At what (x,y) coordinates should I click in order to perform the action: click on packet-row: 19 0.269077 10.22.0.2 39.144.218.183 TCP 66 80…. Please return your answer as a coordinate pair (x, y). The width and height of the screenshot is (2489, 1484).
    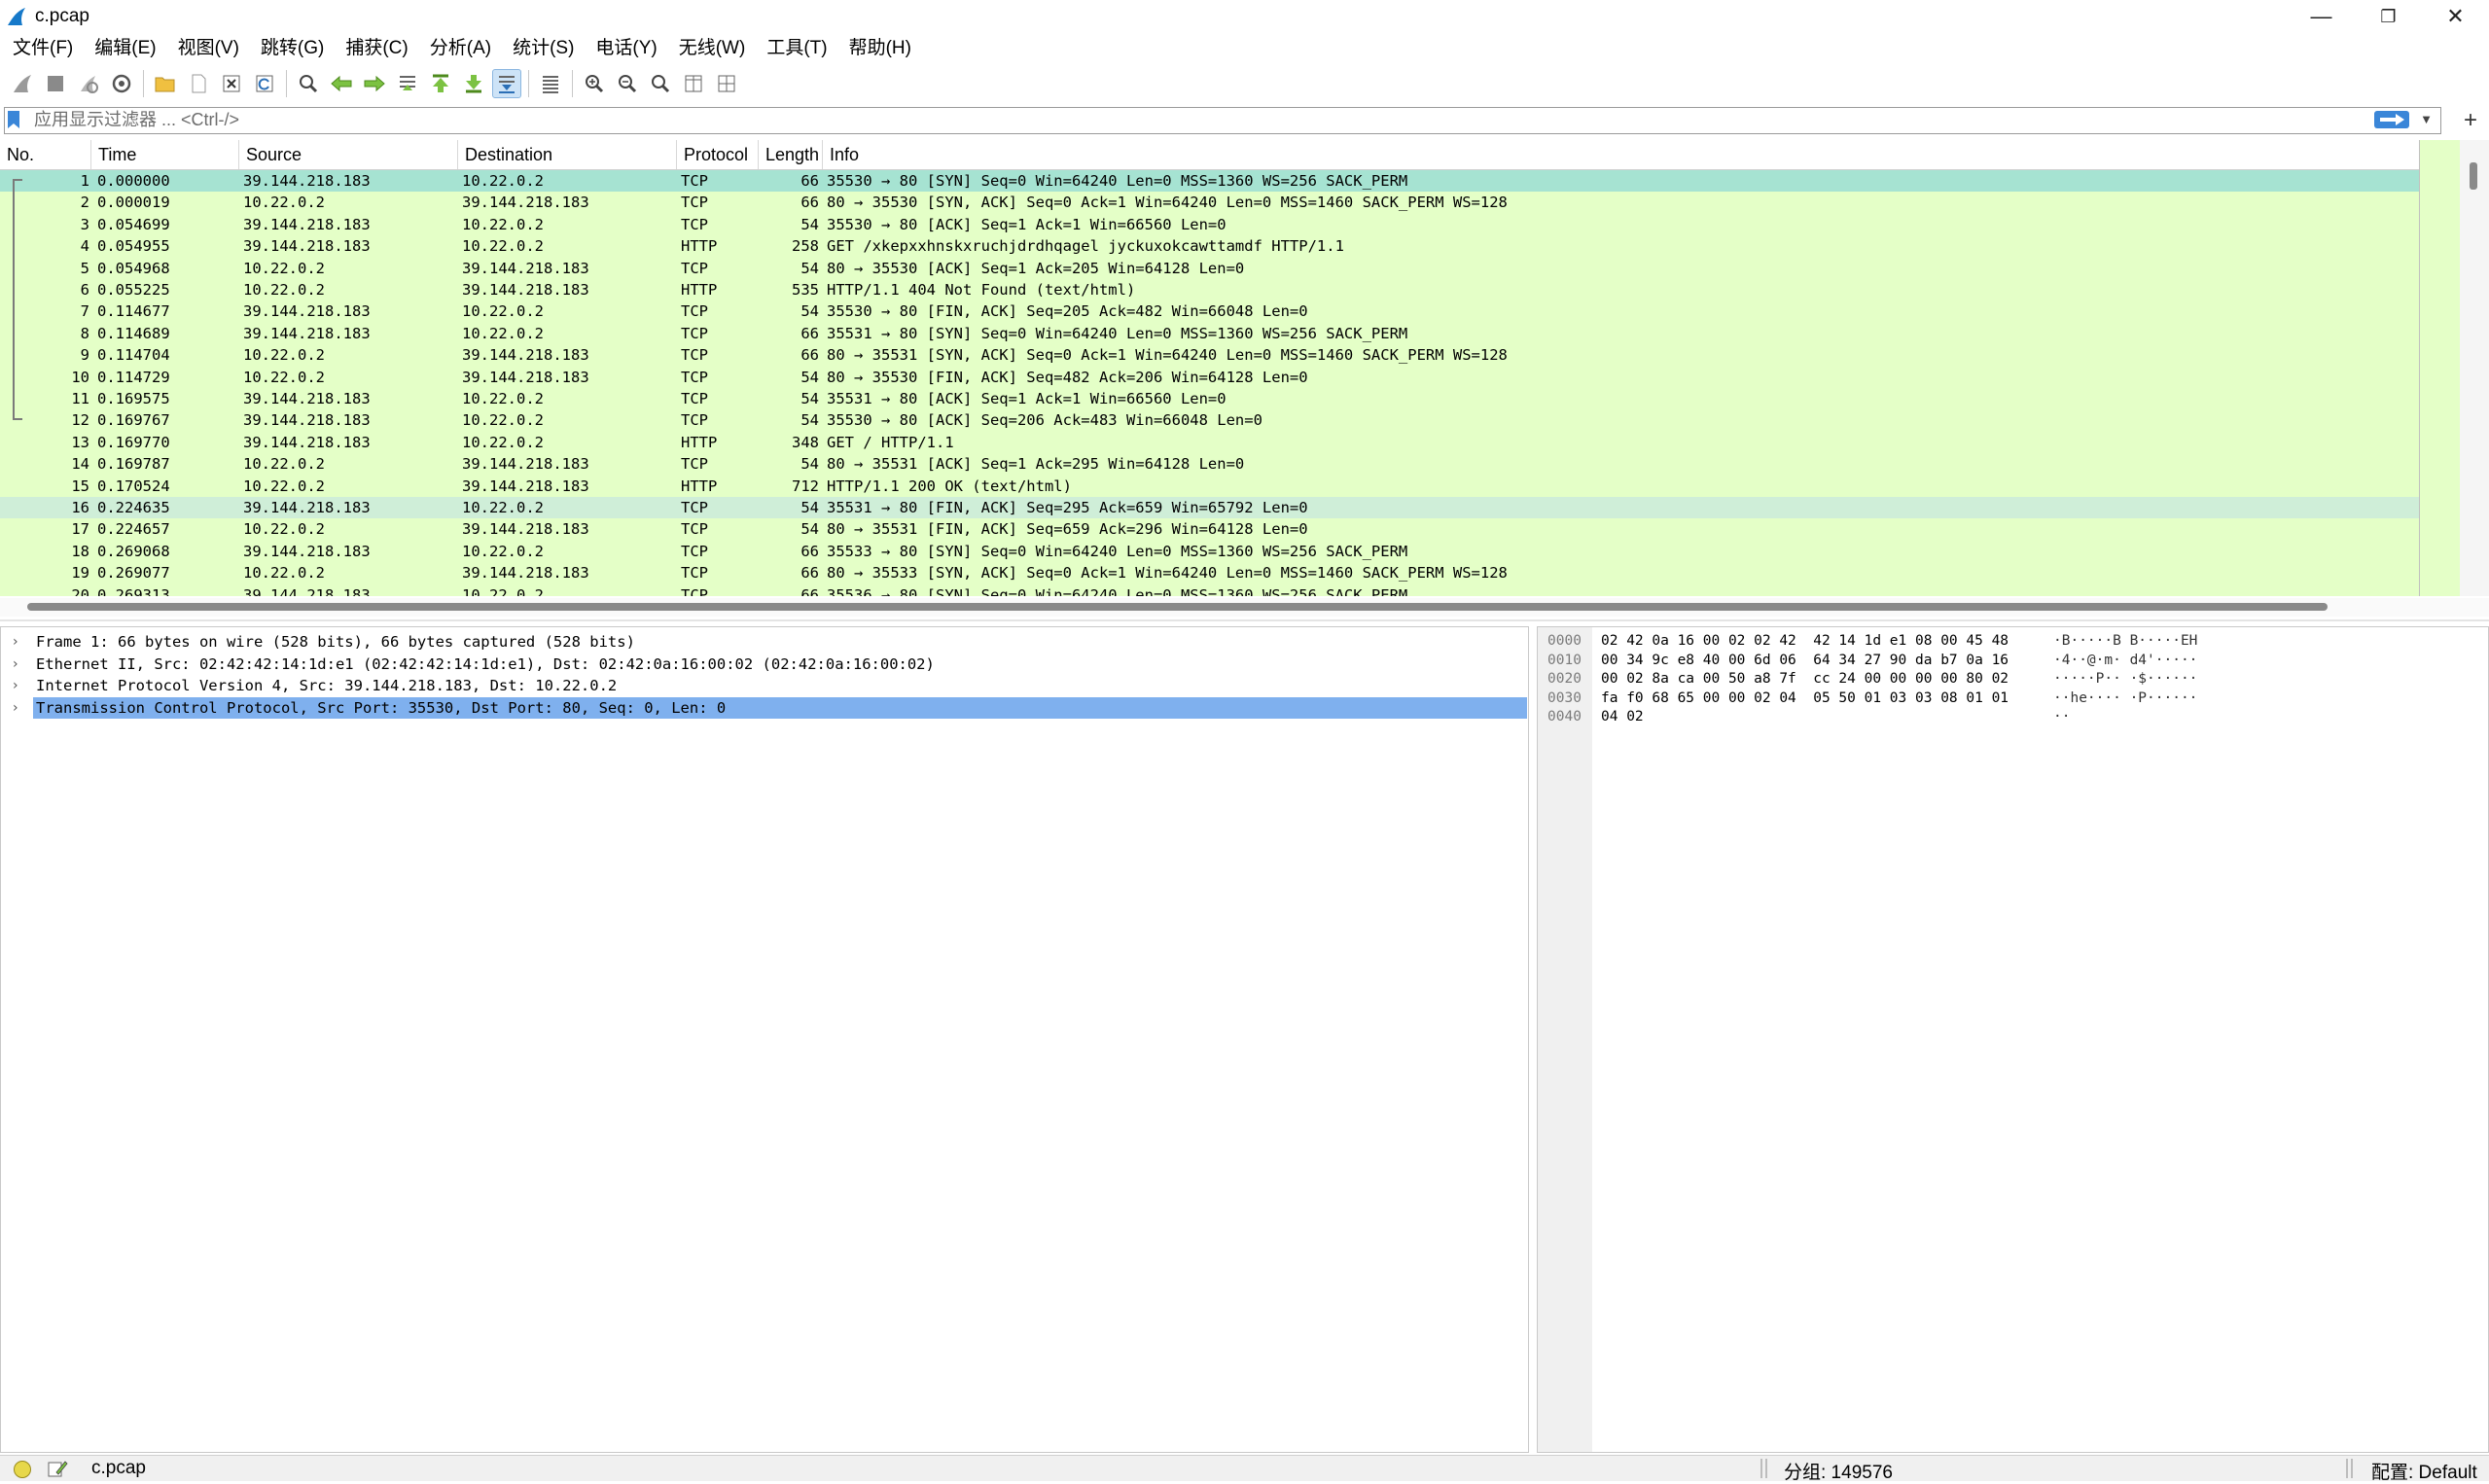
    Looking at the image, I should click on (1209, 573).